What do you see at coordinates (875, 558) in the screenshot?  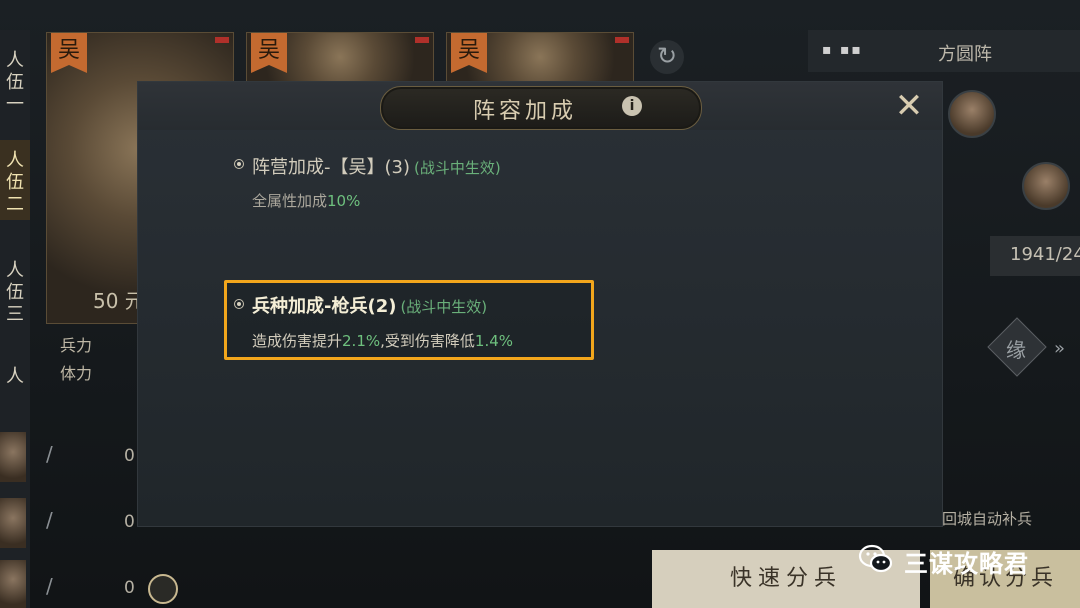 I see `wechat-icon` at bounding box center [875, 558].